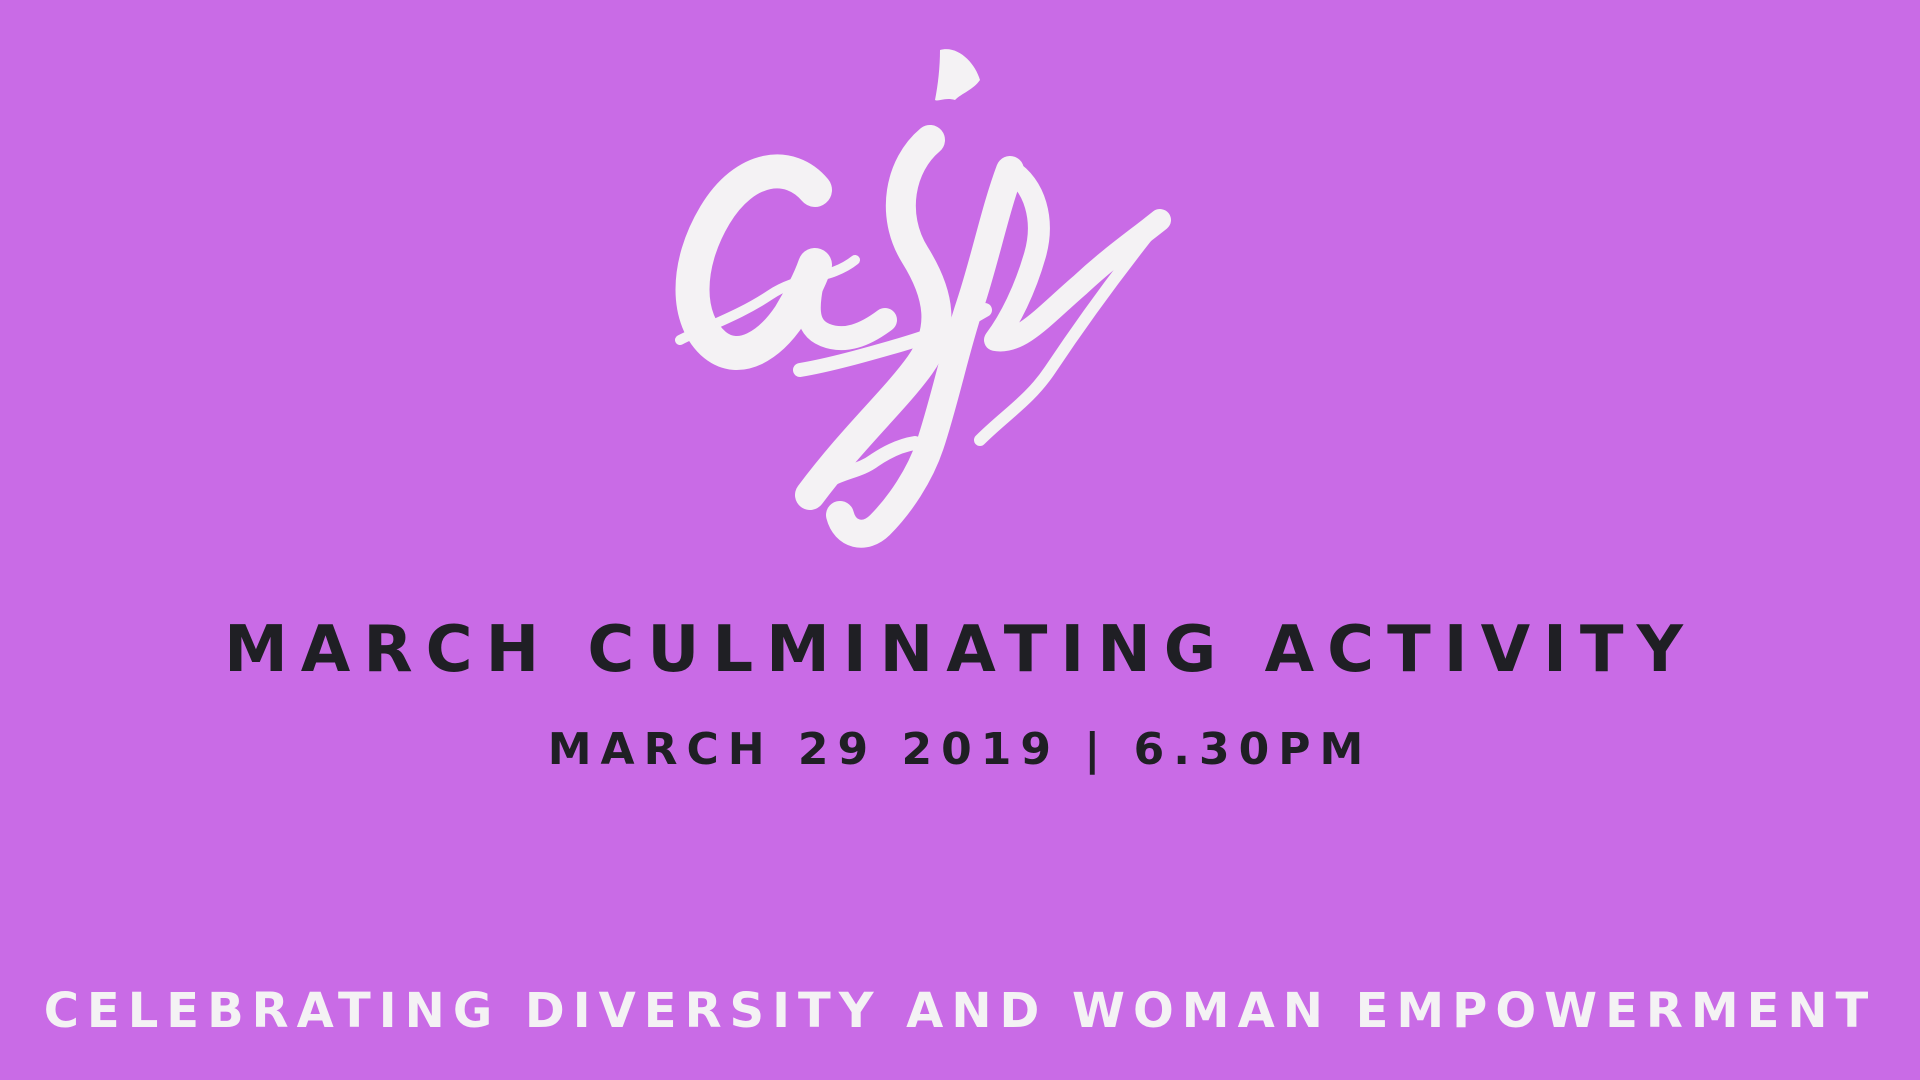 Image resolution: width=1920 pixels, height=1080 pixels. What do you see at coordinates (923, 298) in the screenshot?
I see `asj-logo-icon` at bounding box center [923, 298].